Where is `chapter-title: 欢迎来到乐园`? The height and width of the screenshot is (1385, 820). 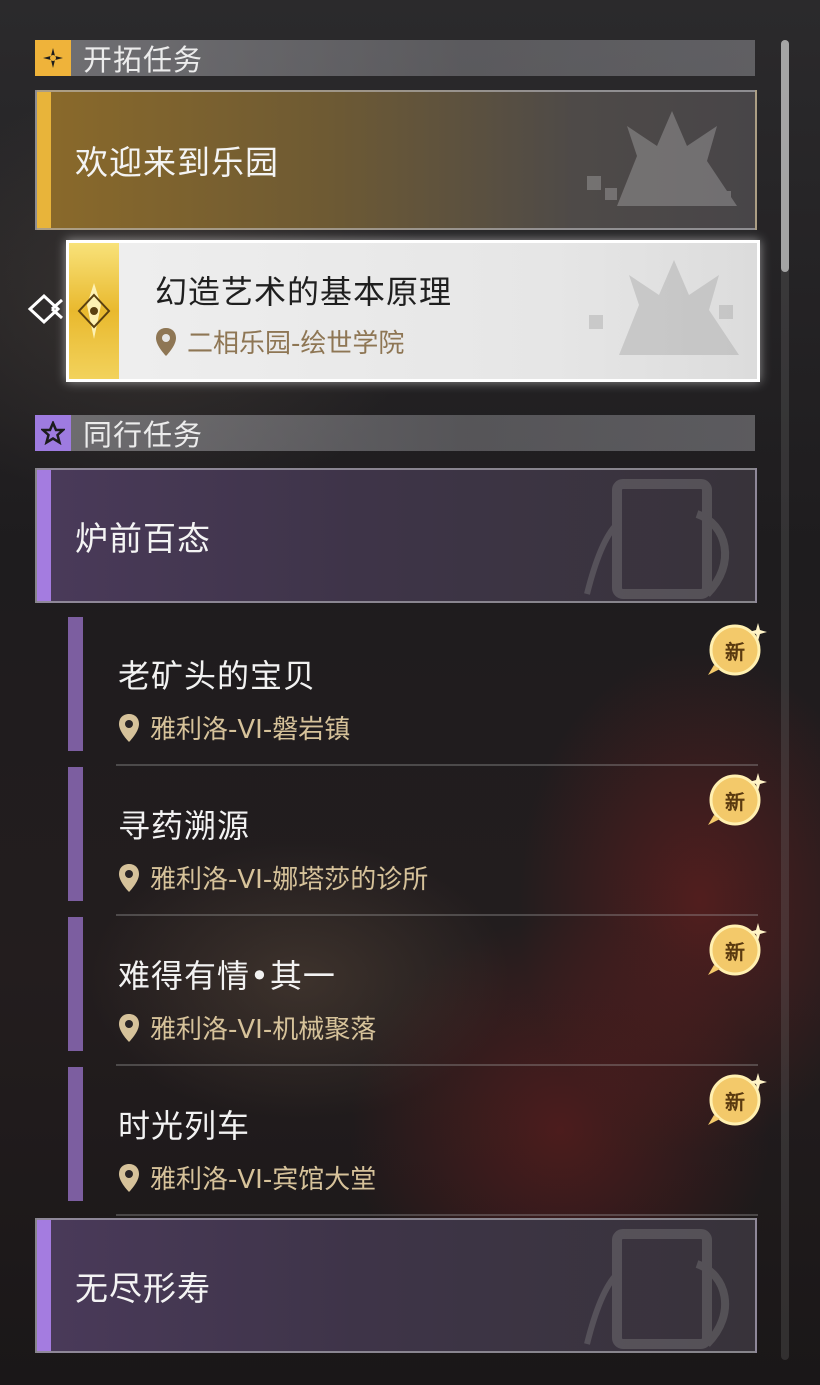
chapter-title: 欢迎来到乐园 is located at coordinates (177, 162).